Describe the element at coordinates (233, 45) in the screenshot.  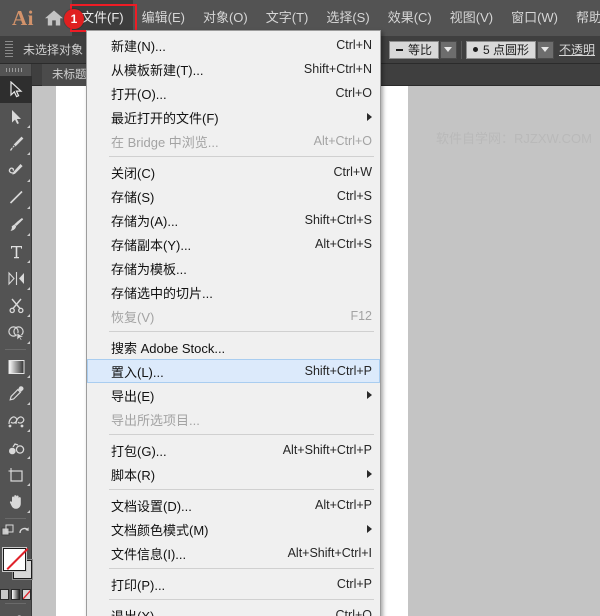
I see `menu-row: 新建(N)... Ctrl+N` at that location.